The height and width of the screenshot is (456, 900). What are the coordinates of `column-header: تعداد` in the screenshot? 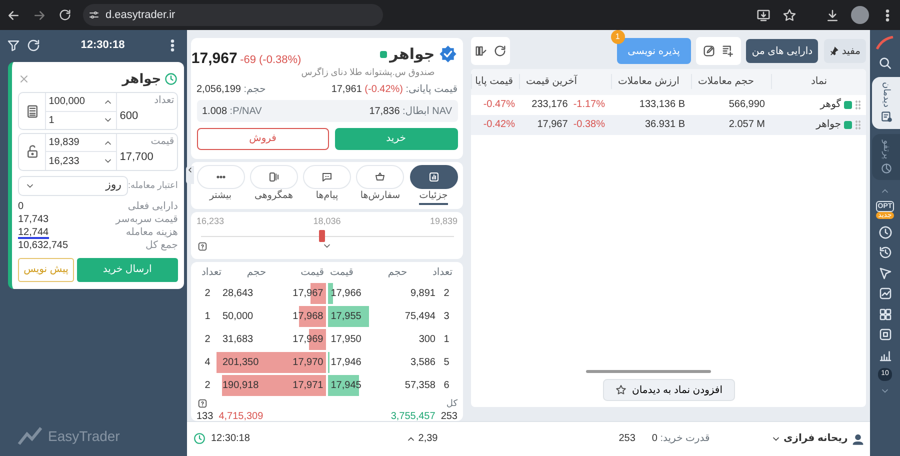 It's located at (211, 273).